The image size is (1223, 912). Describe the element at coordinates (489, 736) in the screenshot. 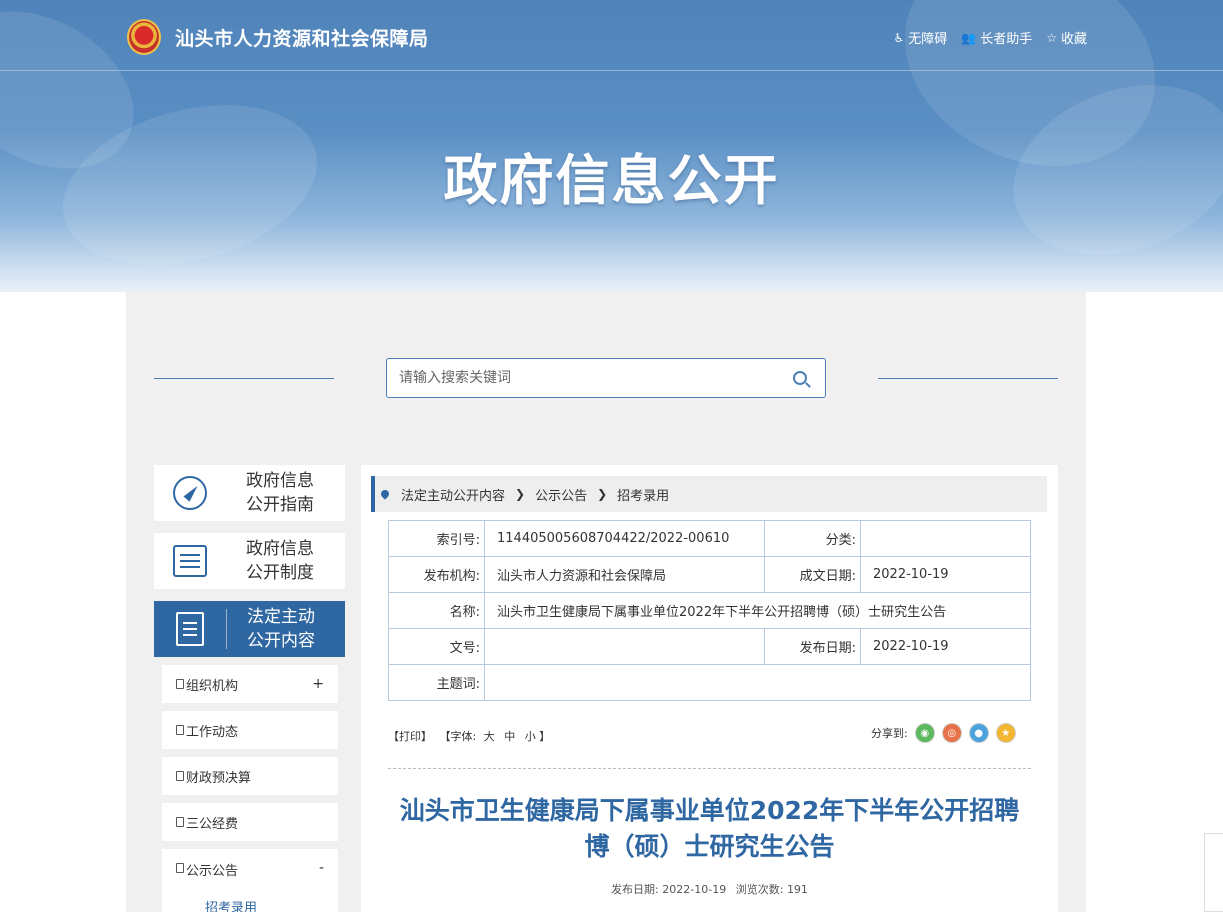

I see `font-large-button: 大` at that location.